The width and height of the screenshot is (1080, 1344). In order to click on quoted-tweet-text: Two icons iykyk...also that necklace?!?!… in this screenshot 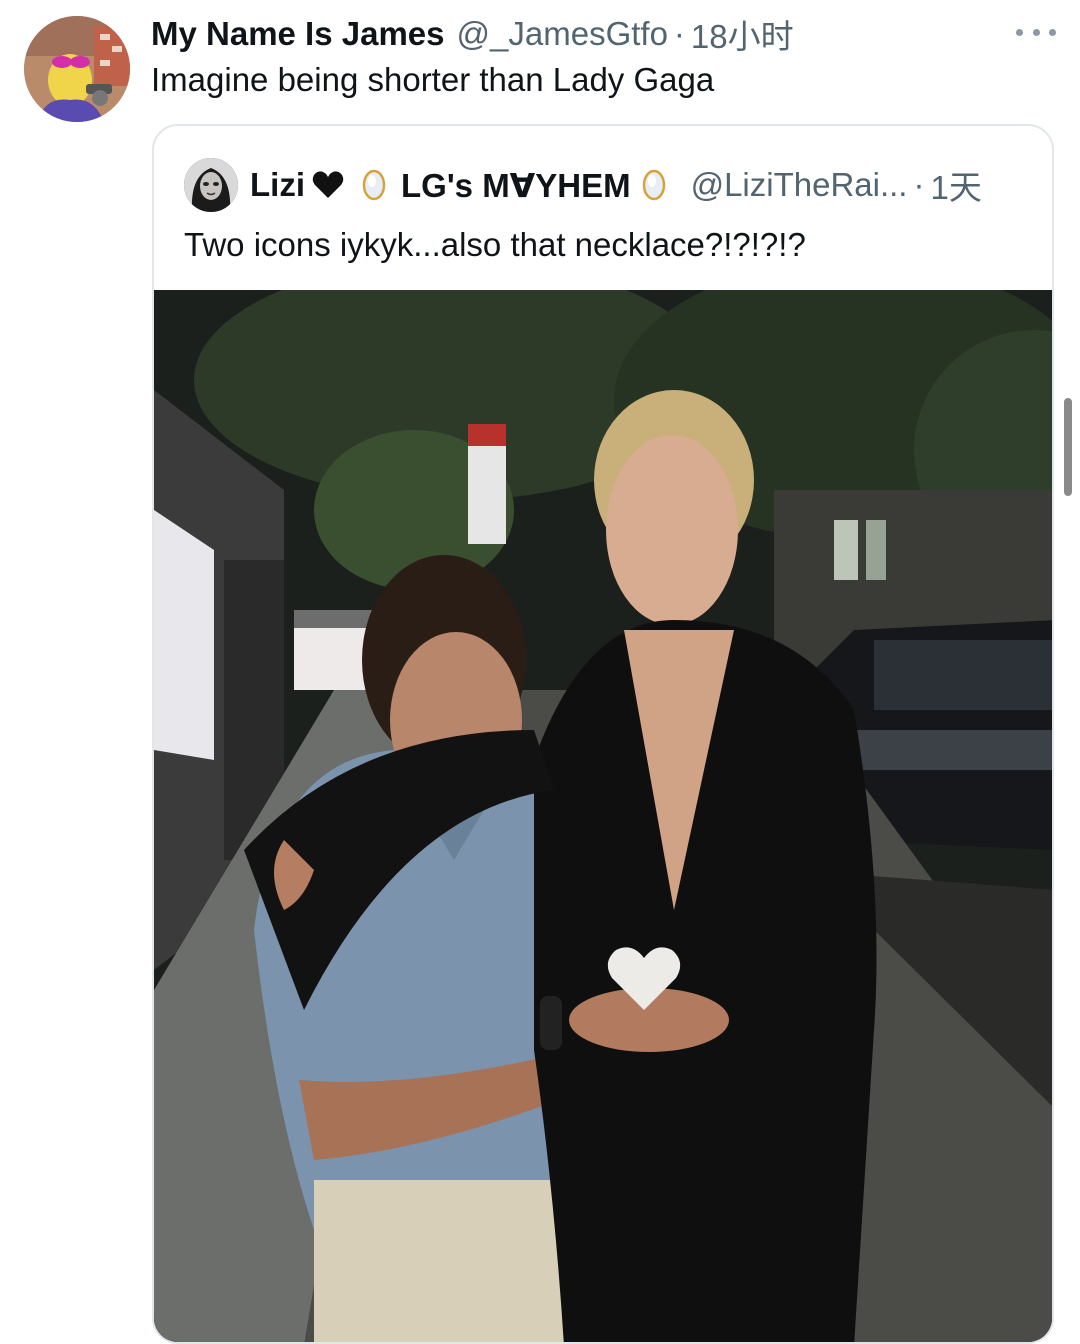, I will do `click(495, 244)`.